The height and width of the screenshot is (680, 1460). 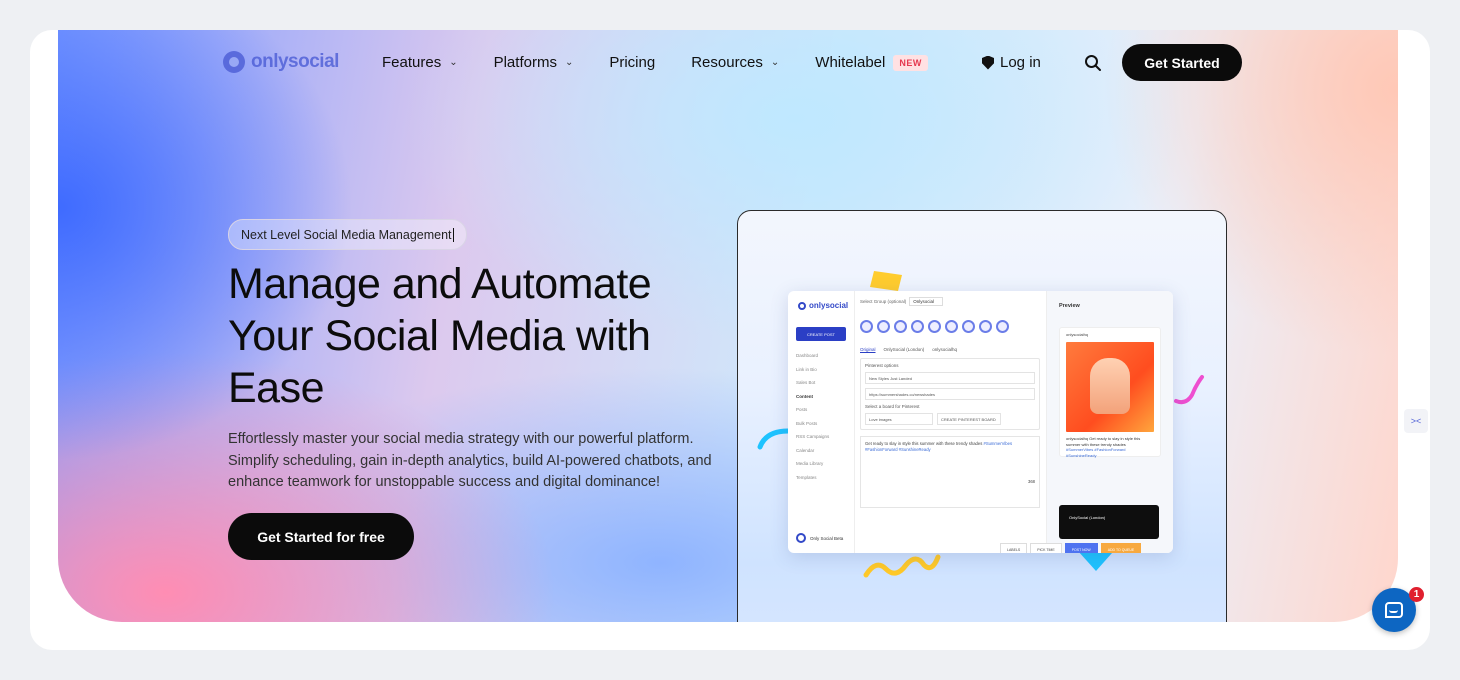 What do you see at coordinates (950, 301) in the screenshot?
I see `group-select: Select Group (optional) Onlysocial` at bounding box center [950, 301].